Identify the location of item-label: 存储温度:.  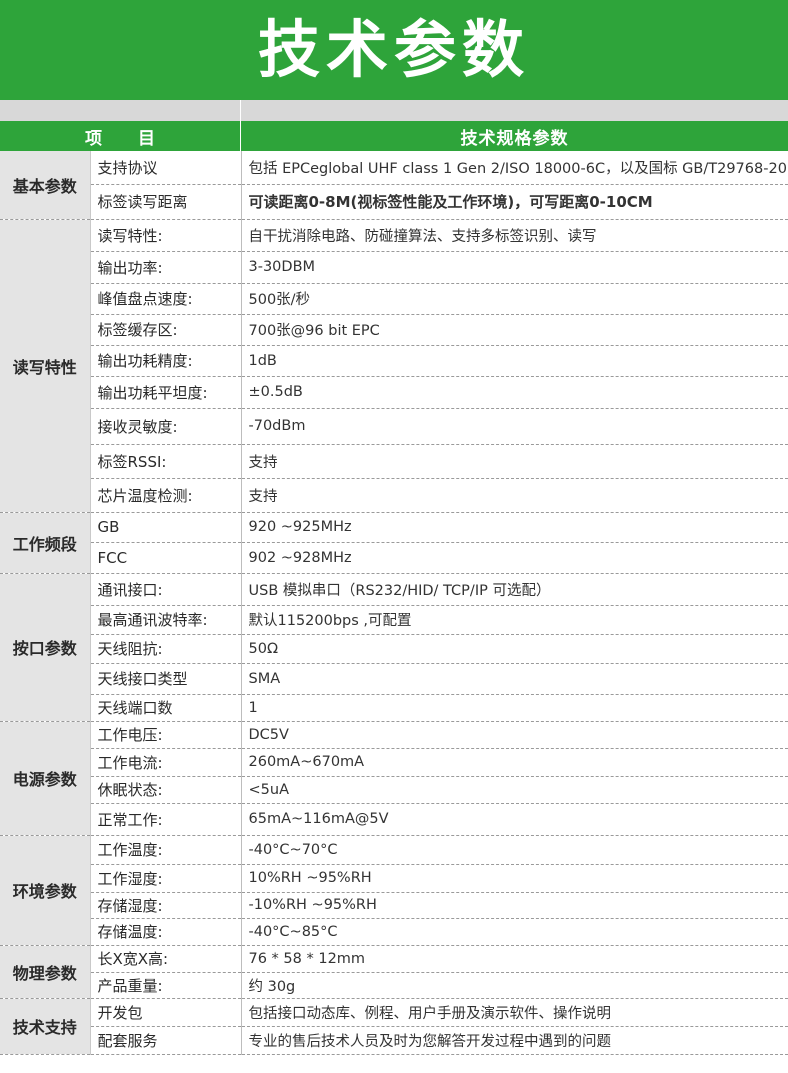
(166, 932).